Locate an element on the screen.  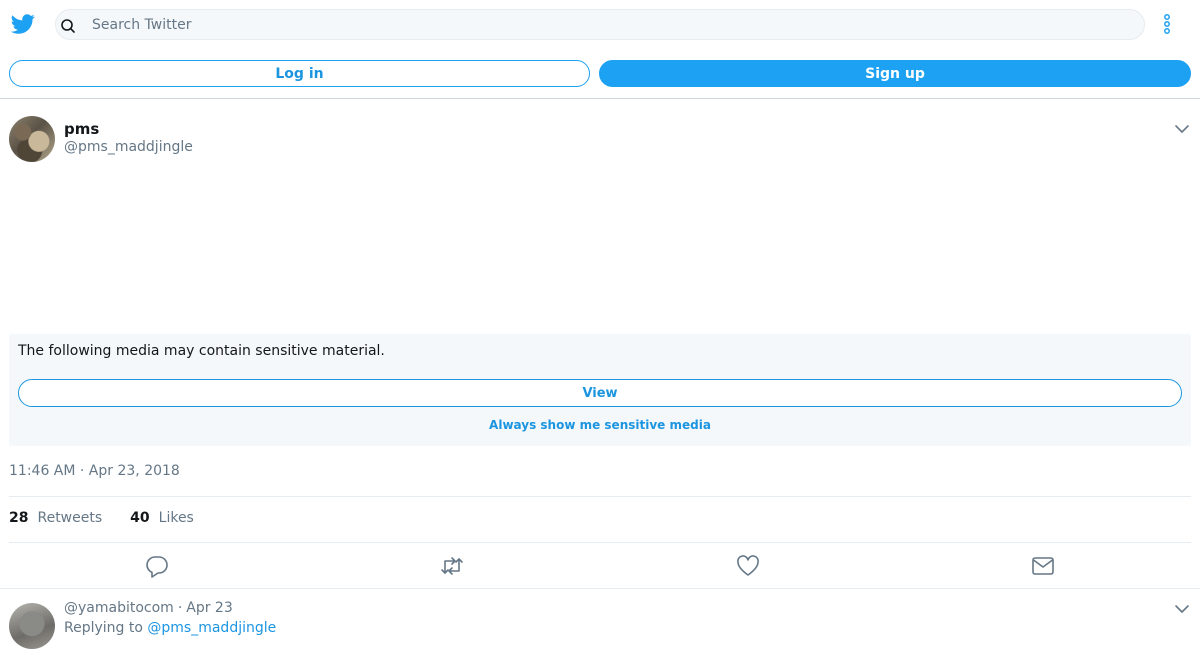
login-button: Log in is located at coordinates (299, 73).